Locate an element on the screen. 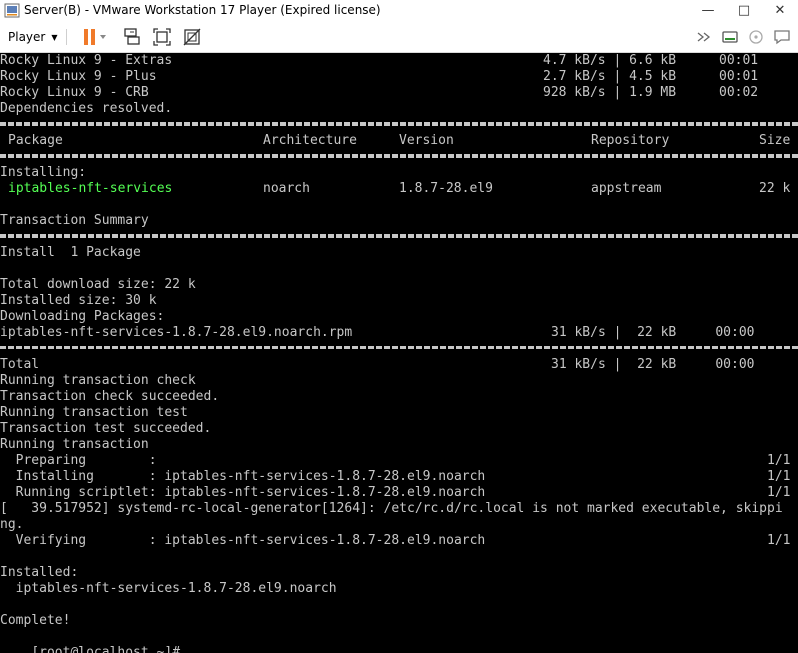  pause-button is located at coordinates (94, 37).